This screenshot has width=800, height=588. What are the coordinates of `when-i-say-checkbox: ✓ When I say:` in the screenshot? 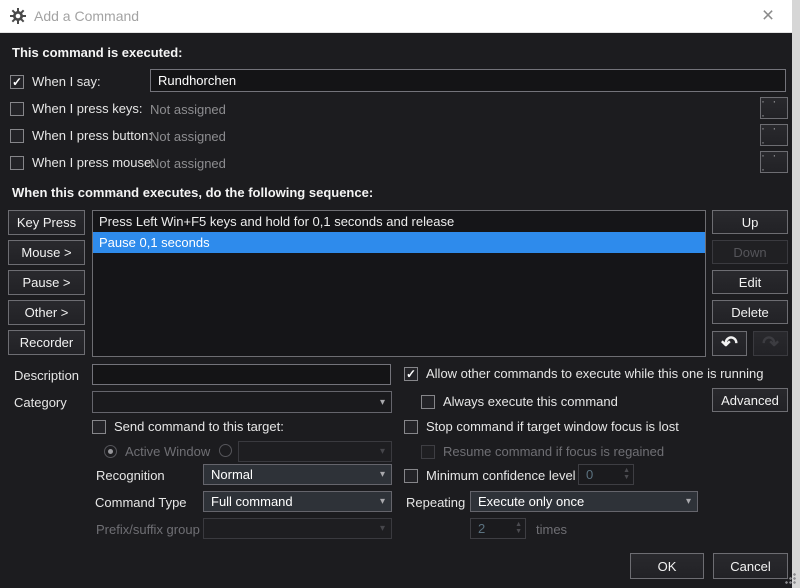 It's located at (55, 81).